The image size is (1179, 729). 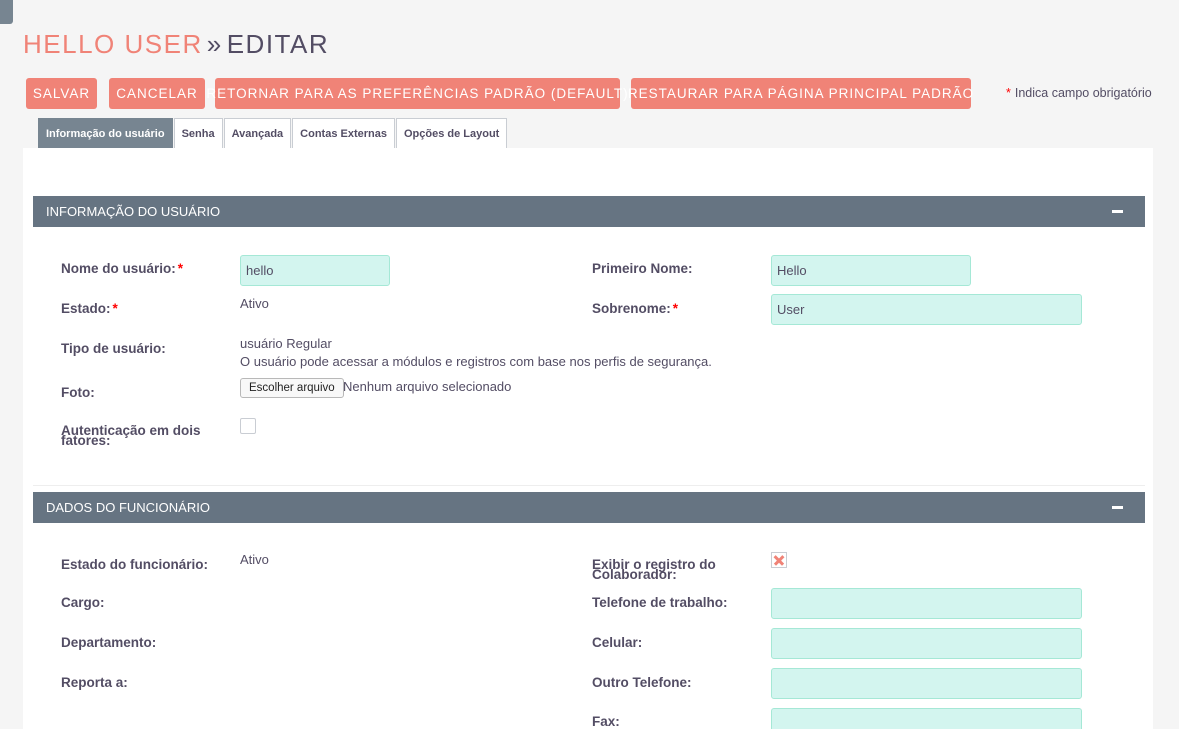 I want to click on work-phone-label: Telefone de trabalho:, so click(x=660, y=602).